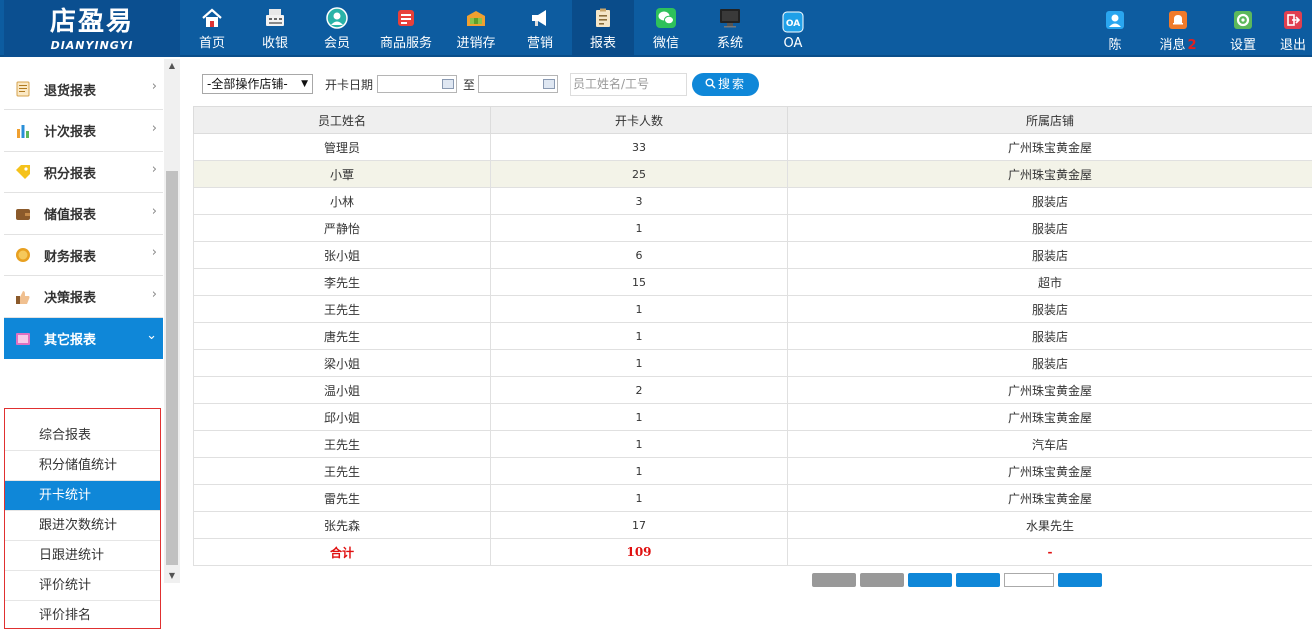 Image resolution: width=1312 pixels, height=631 pixels. I want to click on staff-name-cell: 王先生, so click(342, 309).